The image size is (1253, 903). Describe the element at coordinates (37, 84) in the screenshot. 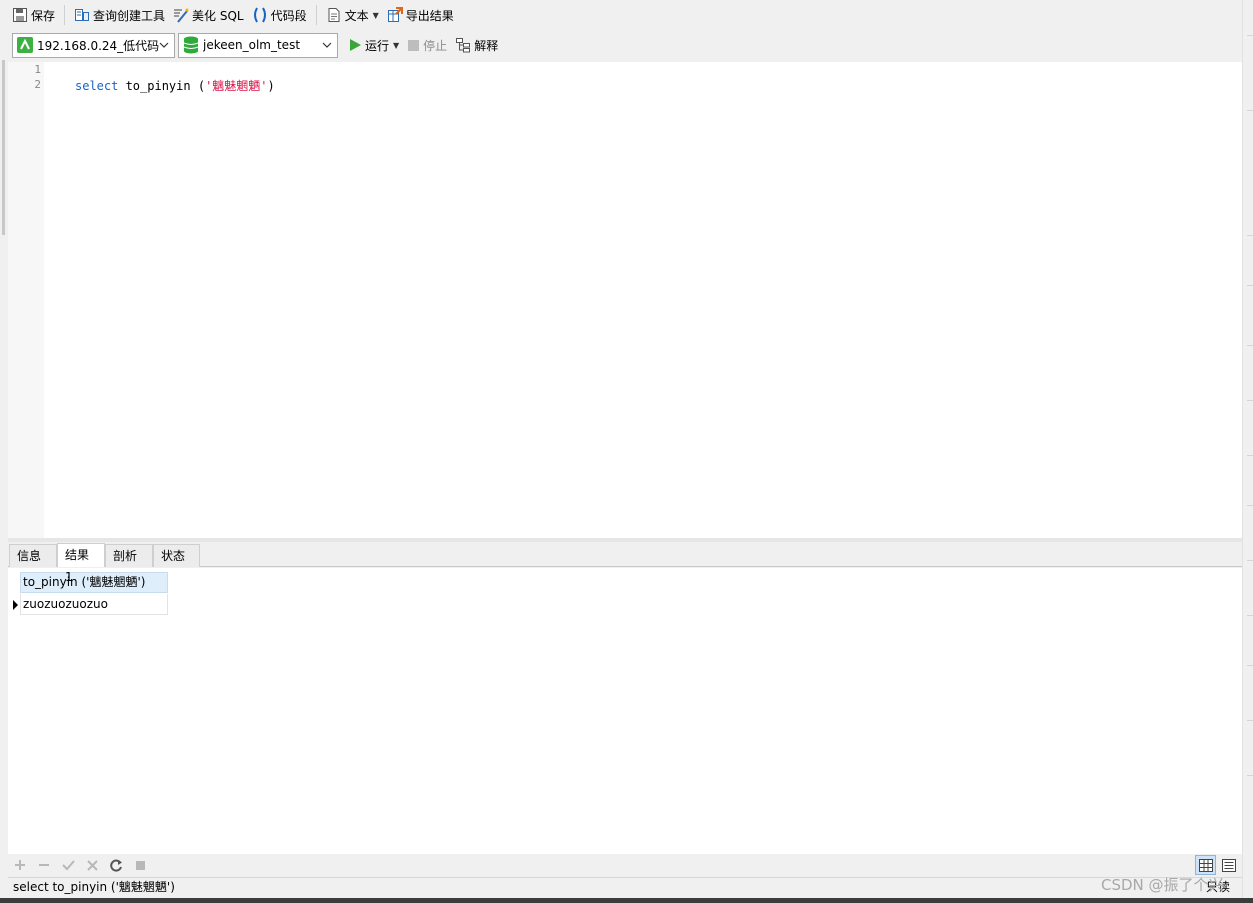

I see `line-number: 2` at that location.